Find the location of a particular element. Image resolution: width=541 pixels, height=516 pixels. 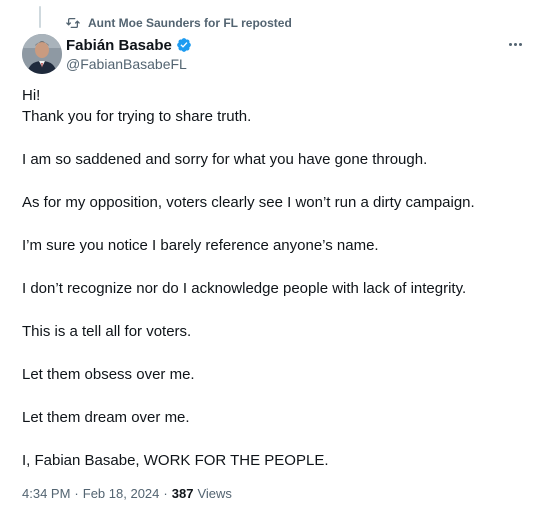

more-options-icon is located at coordinates (515, 44).